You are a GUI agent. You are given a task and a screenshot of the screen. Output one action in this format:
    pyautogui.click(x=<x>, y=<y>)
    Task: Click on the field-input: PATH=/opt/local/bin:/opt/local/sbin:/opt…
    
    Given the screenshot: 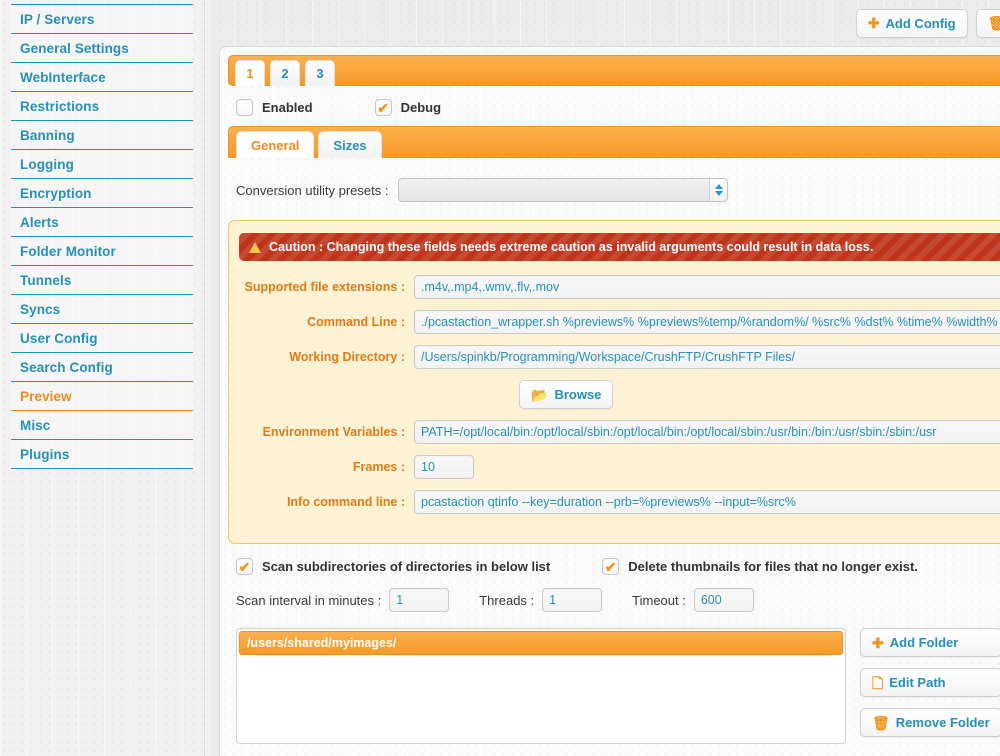 What is the action you would take?
    pyautogui.click(x=707, y=432)
    